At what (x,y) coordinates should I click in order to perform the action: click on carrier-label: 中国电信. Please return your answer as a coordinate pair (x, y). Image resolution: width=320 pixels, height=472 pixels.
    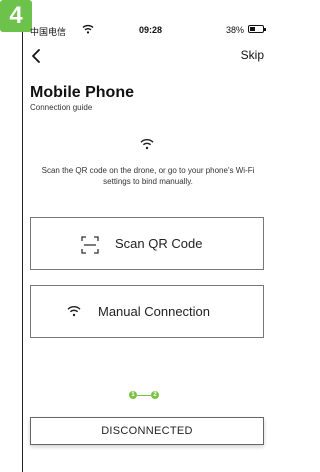
    Looking at the image, I should click on (48, 32).